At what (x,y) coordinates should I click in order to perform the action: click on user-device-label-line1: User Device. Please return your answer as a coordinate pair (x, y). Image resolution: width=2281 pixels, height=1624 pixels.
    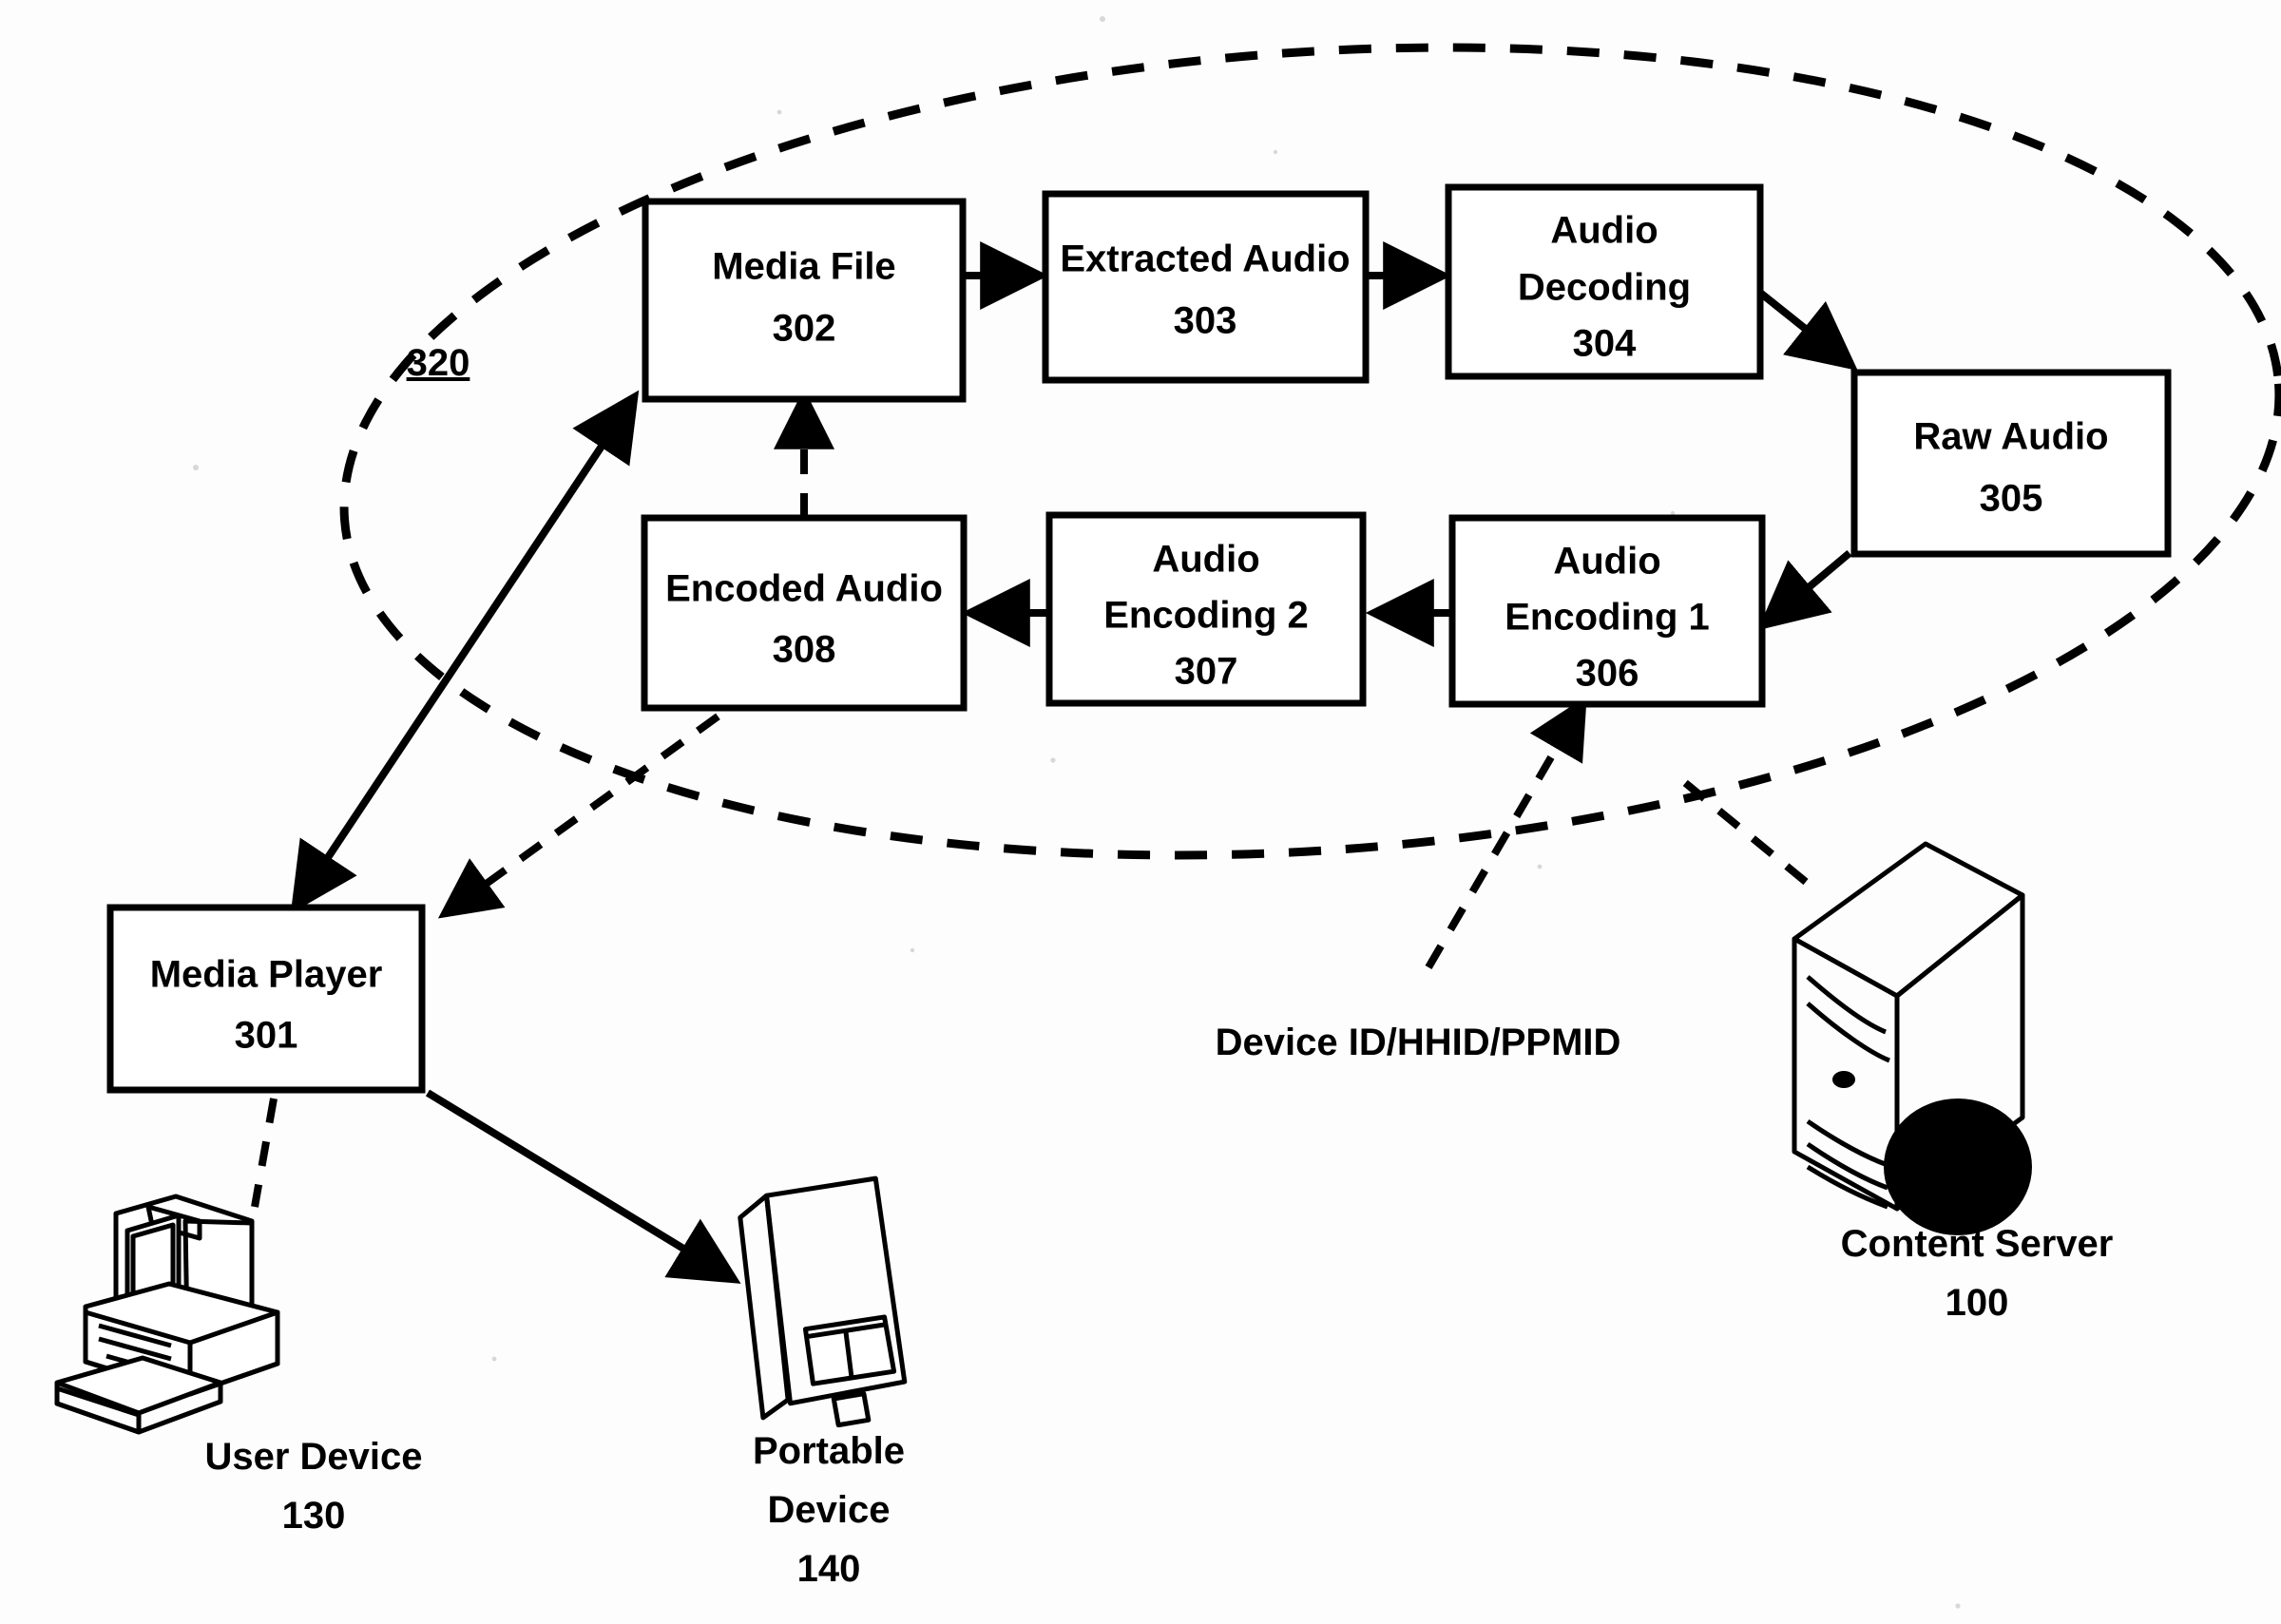
    Looking at the image, I should click on (313, 1457).